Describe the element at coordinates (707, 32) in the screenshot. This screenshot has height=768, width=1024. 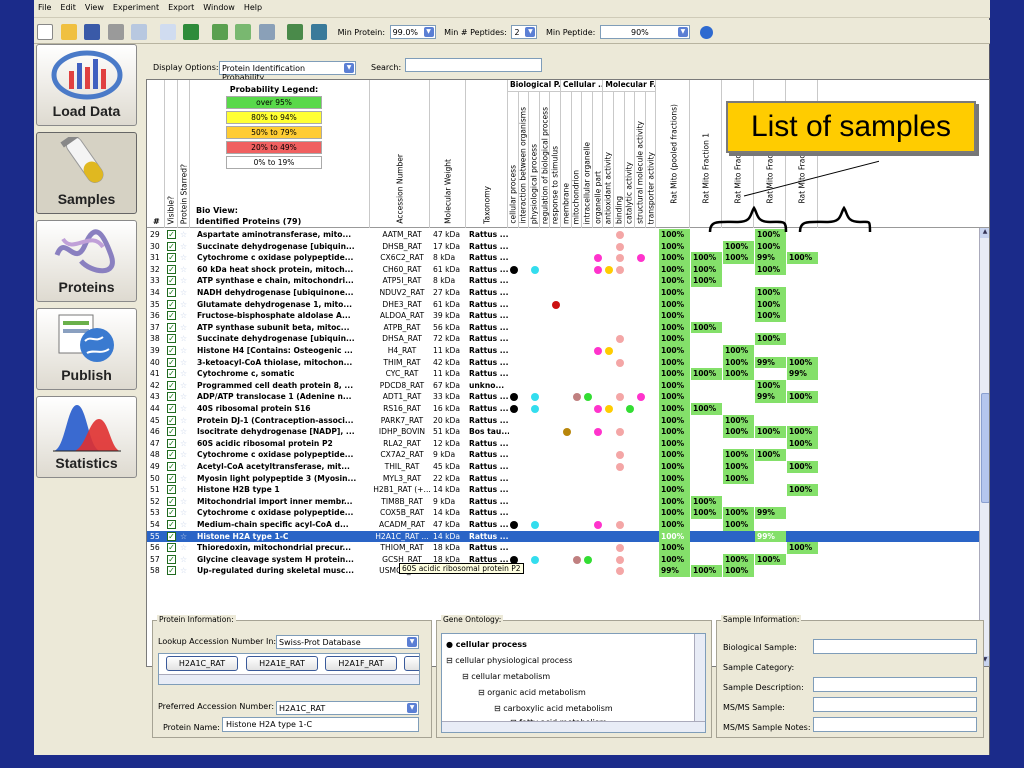
I see `help-icon` at that location.